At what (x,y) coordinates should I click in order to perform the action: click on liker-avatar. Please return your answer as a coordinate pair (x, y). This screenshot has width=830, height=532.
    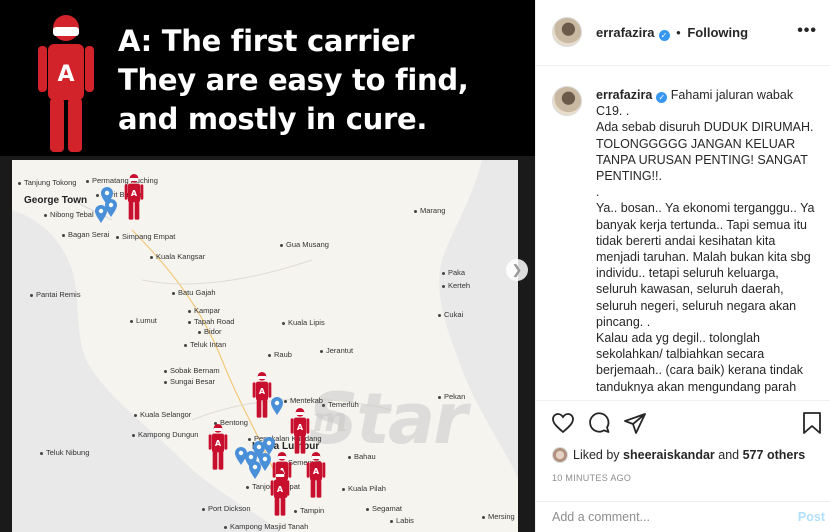
    Looking at the image, I should click on (560, 455).